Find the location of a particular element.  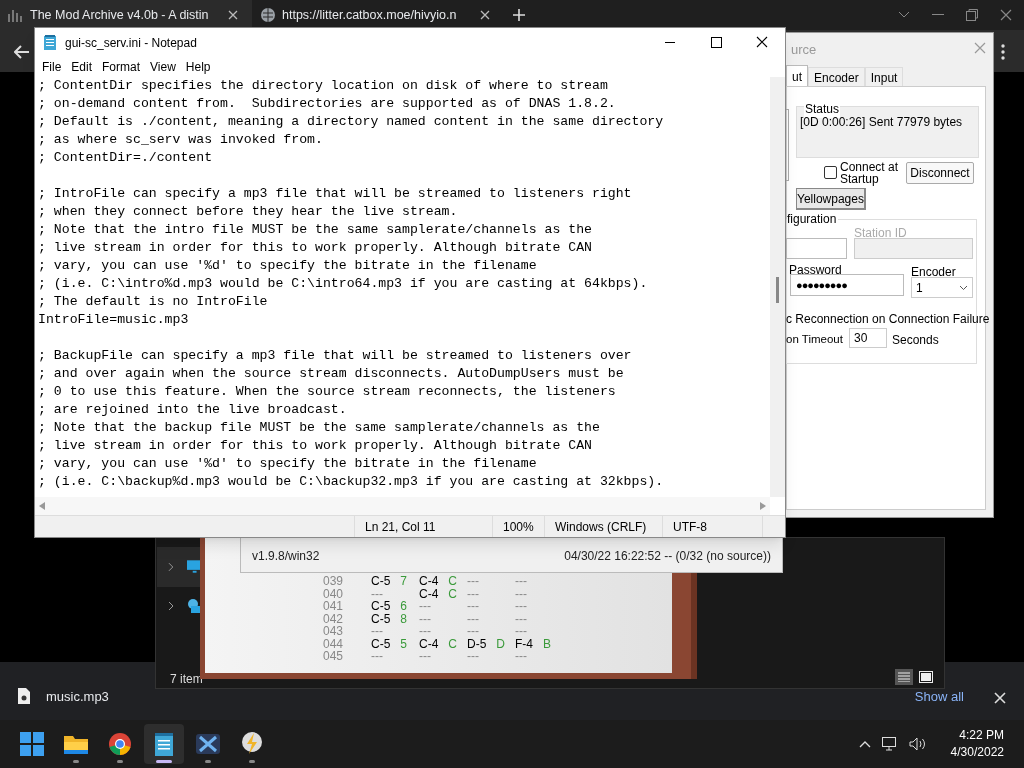

item-count: 7 item is located at coordinates (186, 679).